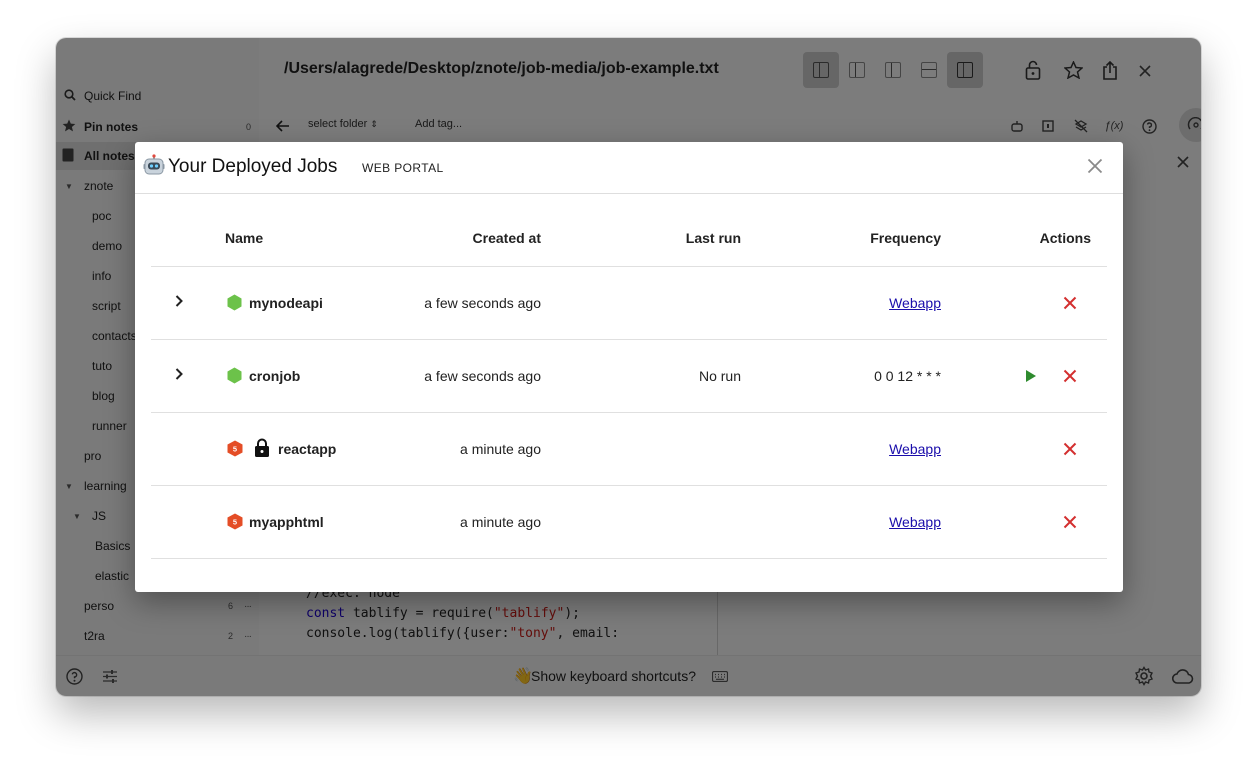 The height and width of the screenshot is (771, 1257). I want to click on run-button, so click(1031, 376).